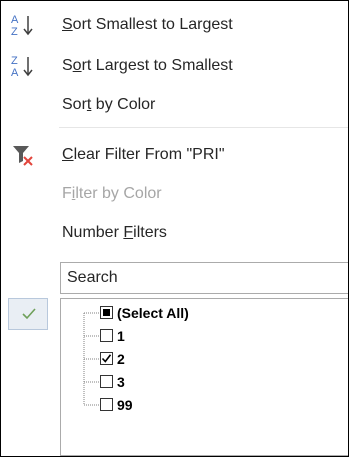 This screenshot has height=457, width=349. Describe the element at coordinates (174, 233) in the screenshot. I see `number-filters-item: Number Filters` at that location.